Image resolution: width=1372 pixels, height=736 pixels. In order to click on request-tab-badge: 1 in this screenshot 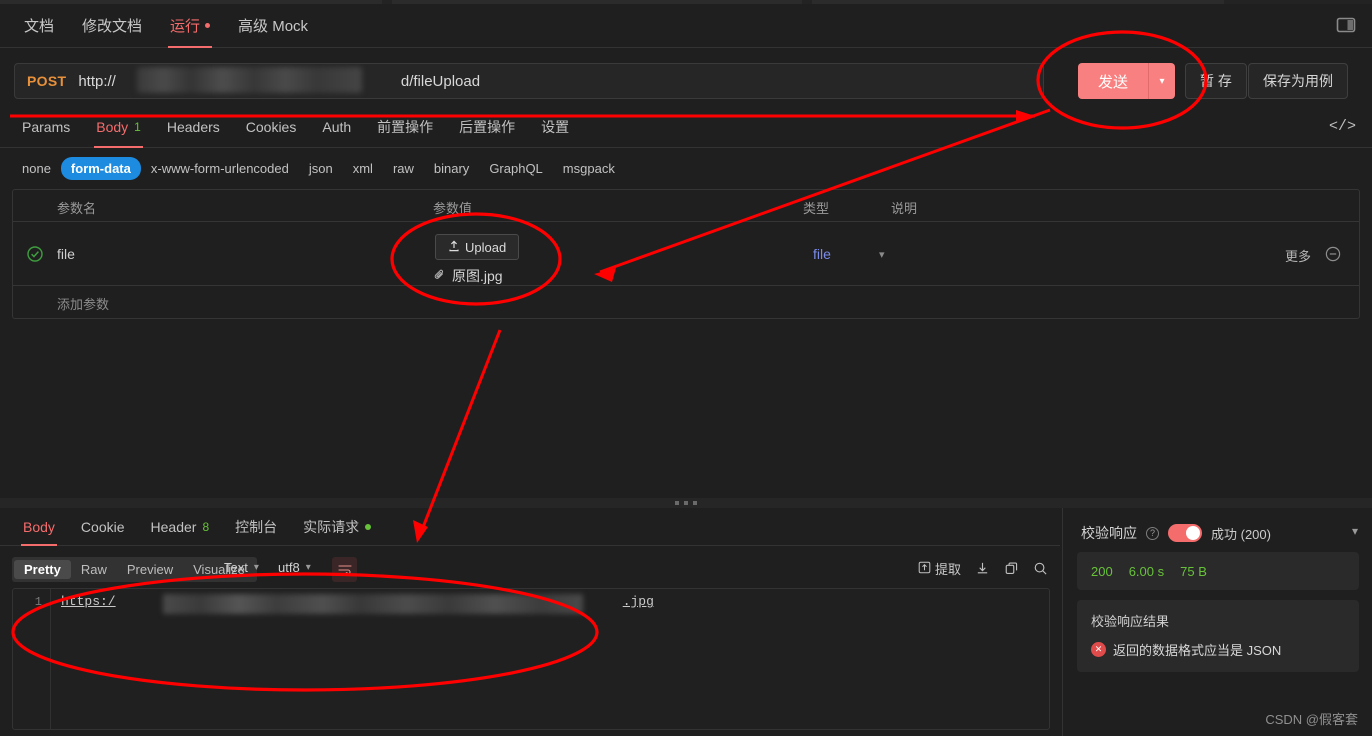, I will do `click(137, 126)`.